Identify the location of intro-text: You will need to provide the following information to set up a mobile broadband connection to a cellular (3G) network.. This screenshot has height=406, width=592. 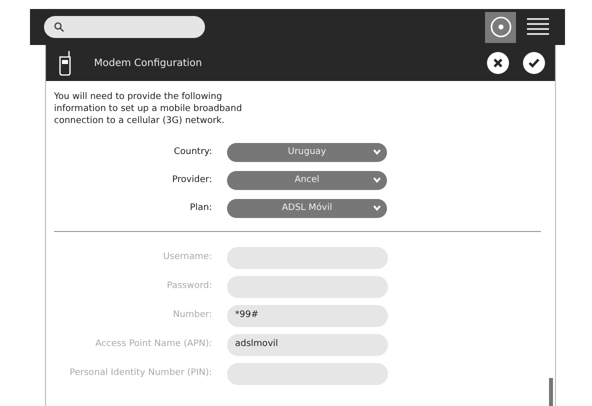
(148, 109).